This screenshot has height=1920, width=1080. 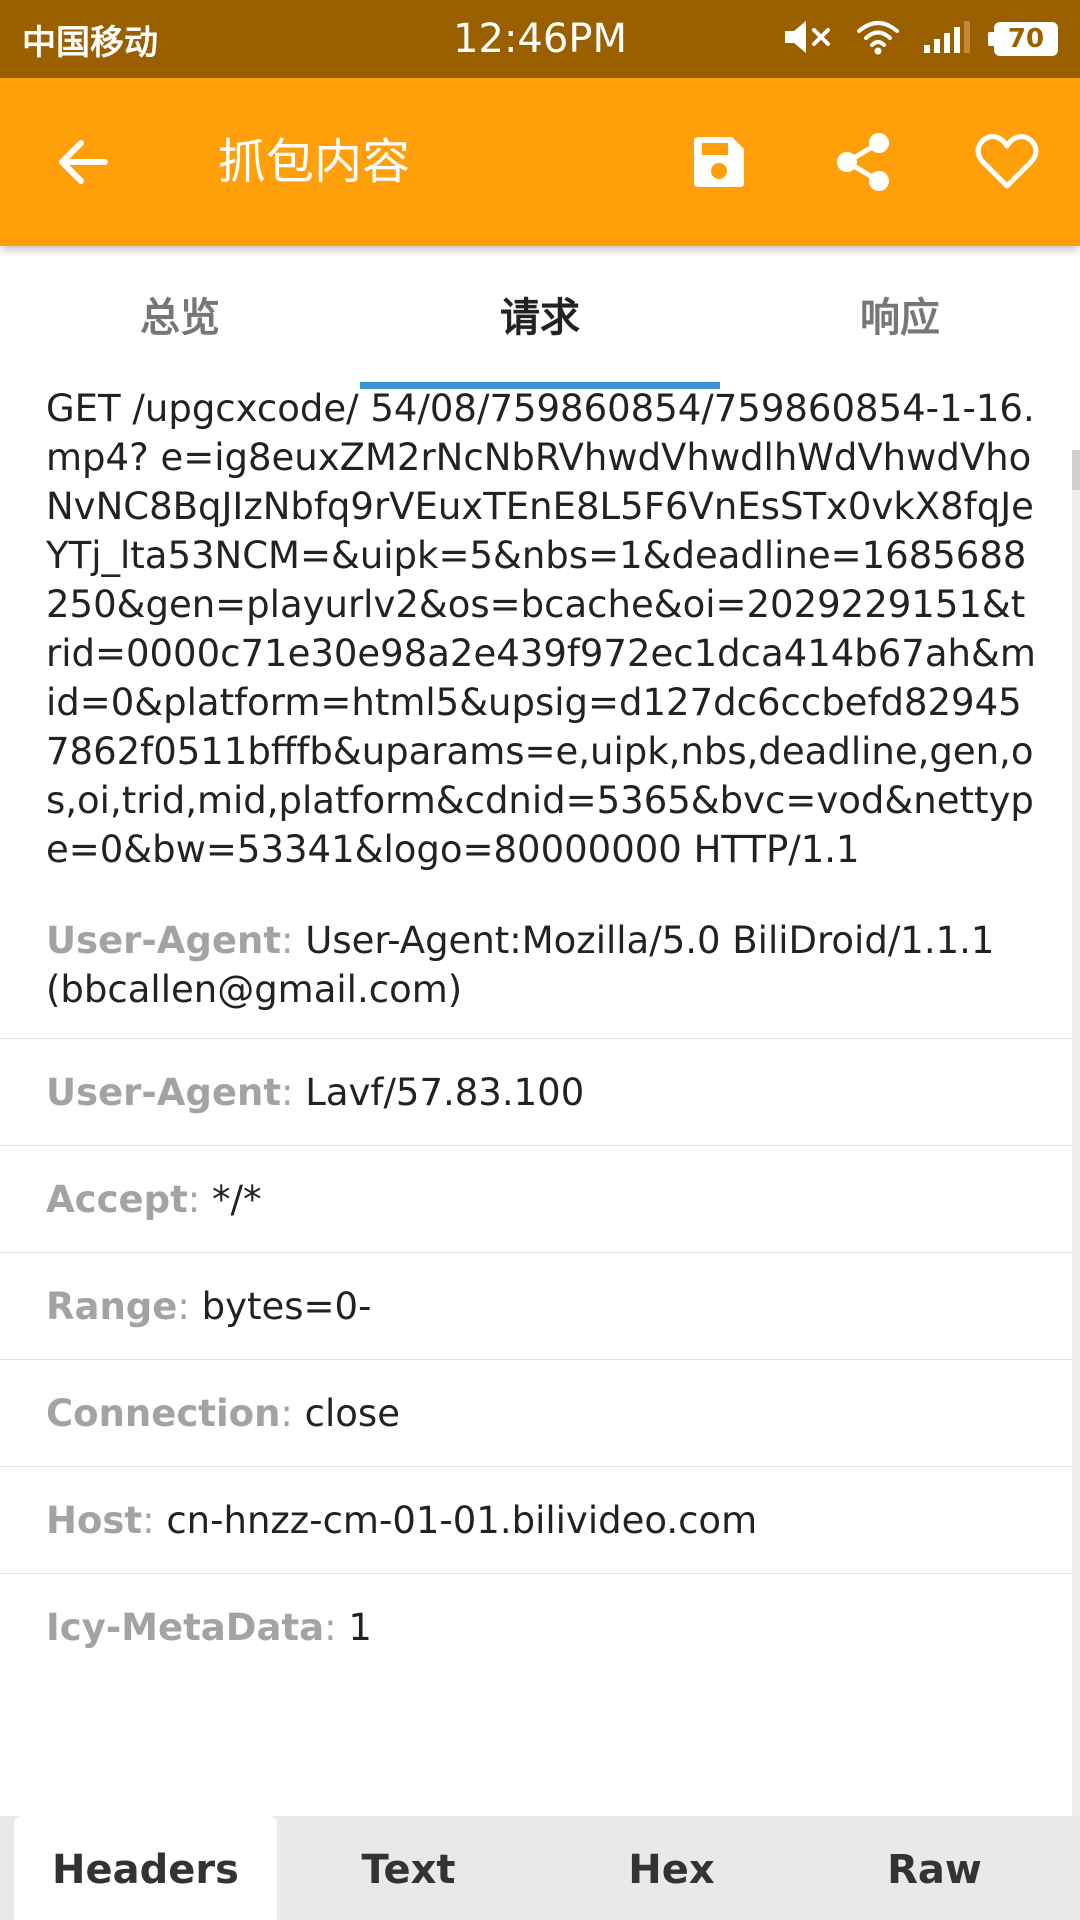 I want to click on header-value: close, so click(x=352, y=1413).